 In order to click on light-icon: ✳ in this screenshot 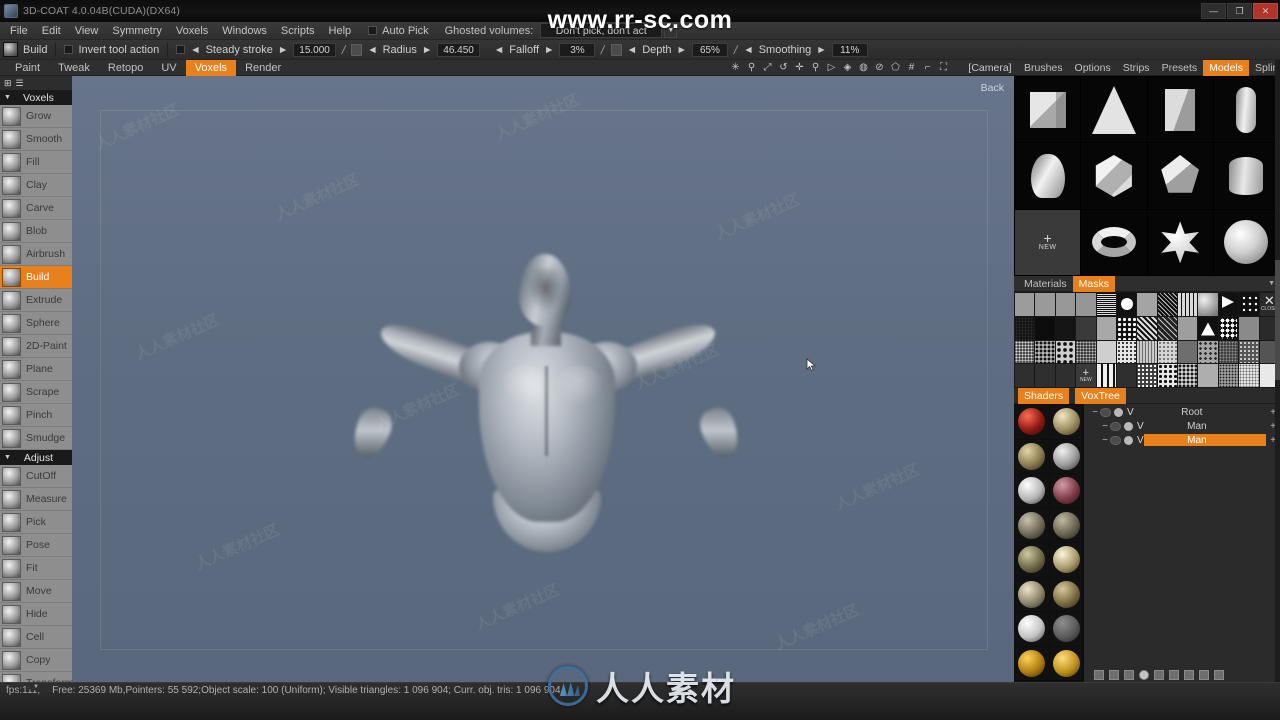, I will do `click(735, 68)`.